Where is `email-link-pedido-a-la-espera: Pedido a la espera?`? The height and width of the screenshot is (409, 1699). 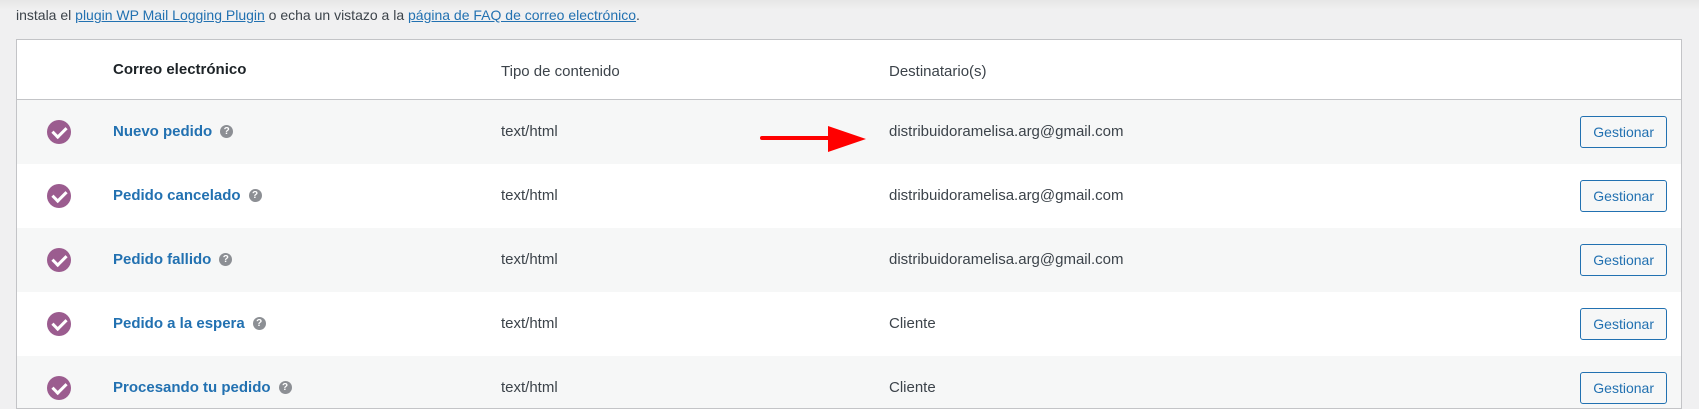 email-link-pedido-a-la-espera: Pedido a la espera? is located at coordinates (189, 324).